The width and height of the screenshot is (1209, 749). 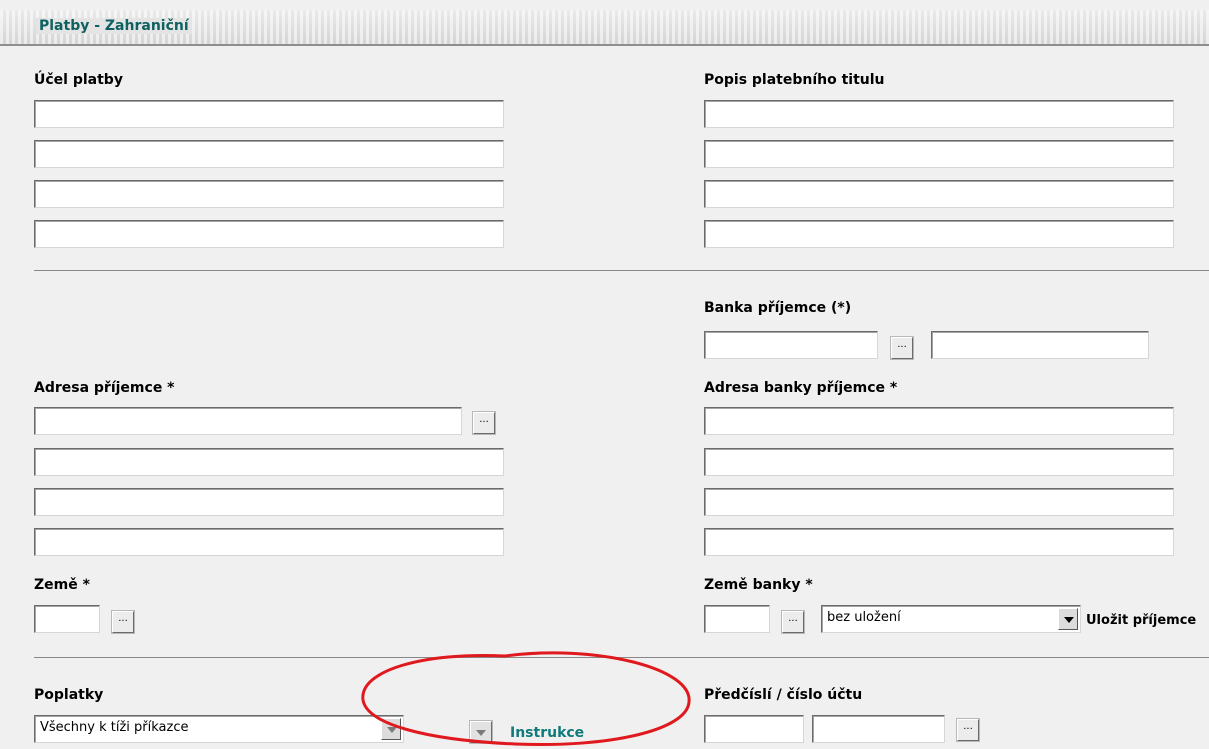 What do you see at coordinates (794, 80) in the screenshot?
I see `title-description-label: Popis platebního titulu` at bounding box center [794, 80].